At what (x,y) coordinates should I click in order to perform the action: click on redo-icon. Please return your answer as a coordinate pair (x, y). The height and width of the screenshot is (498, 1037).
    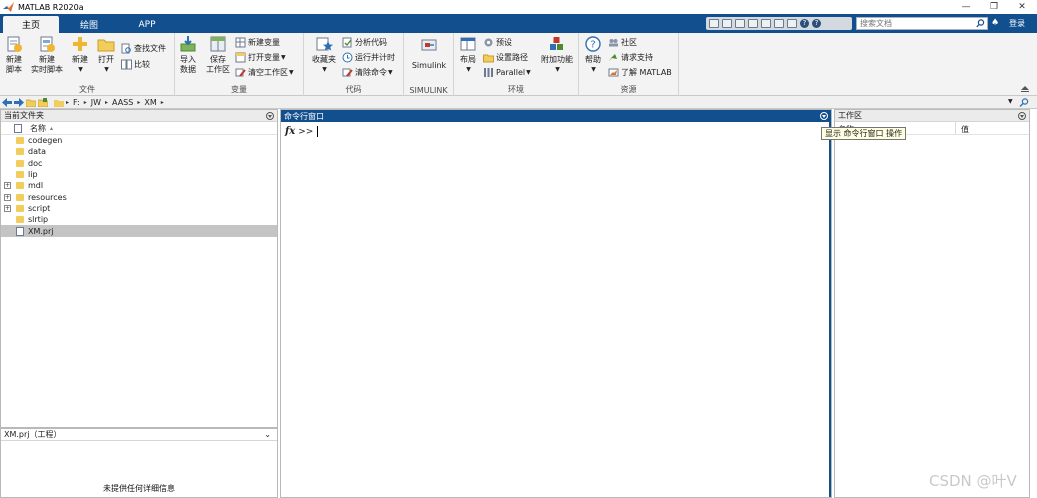
    Looking at the image, I should click on (779, 23).